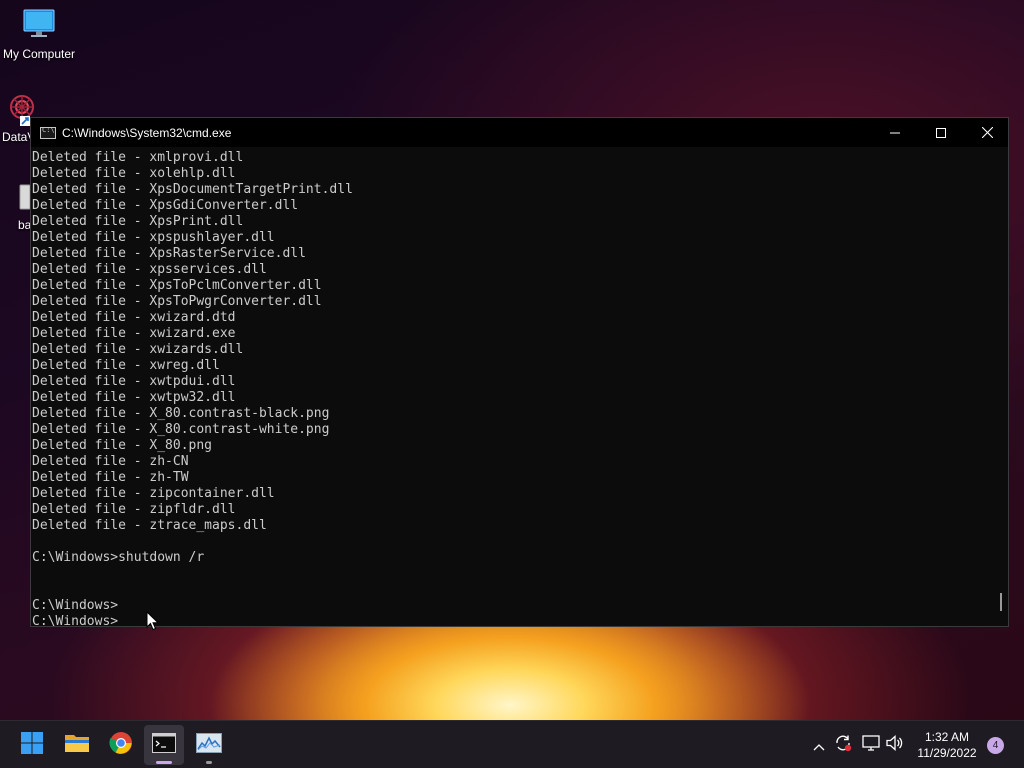 The image size is (1024, 768). Describe the element at coordinates (149, 525) in the screenshot. I see `console-line: Deleted file - ztrace_maps.dll` at that location.